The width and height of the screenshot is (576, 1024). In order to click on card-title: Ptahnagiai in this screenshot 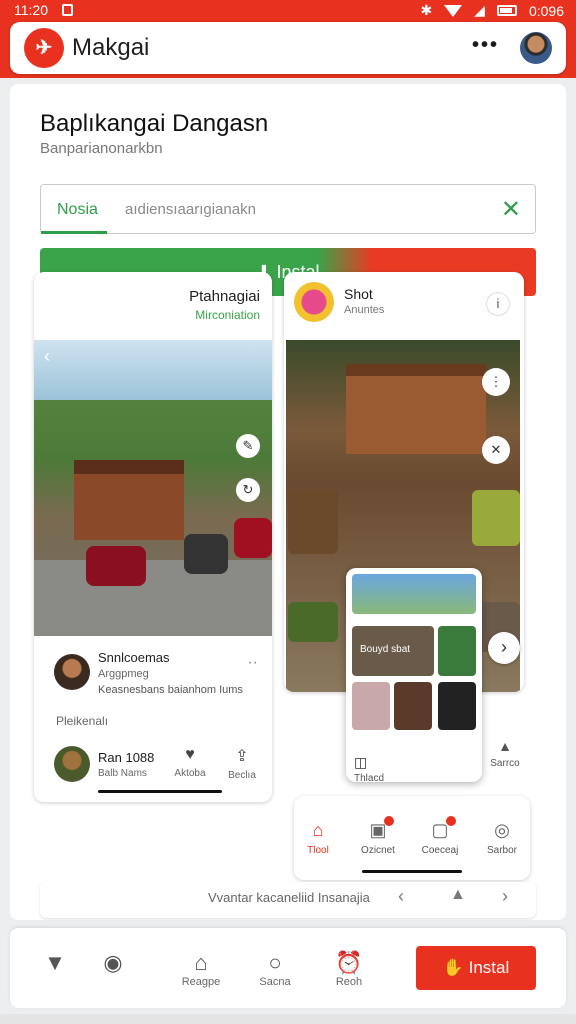, I will do `click(224, 296)`.